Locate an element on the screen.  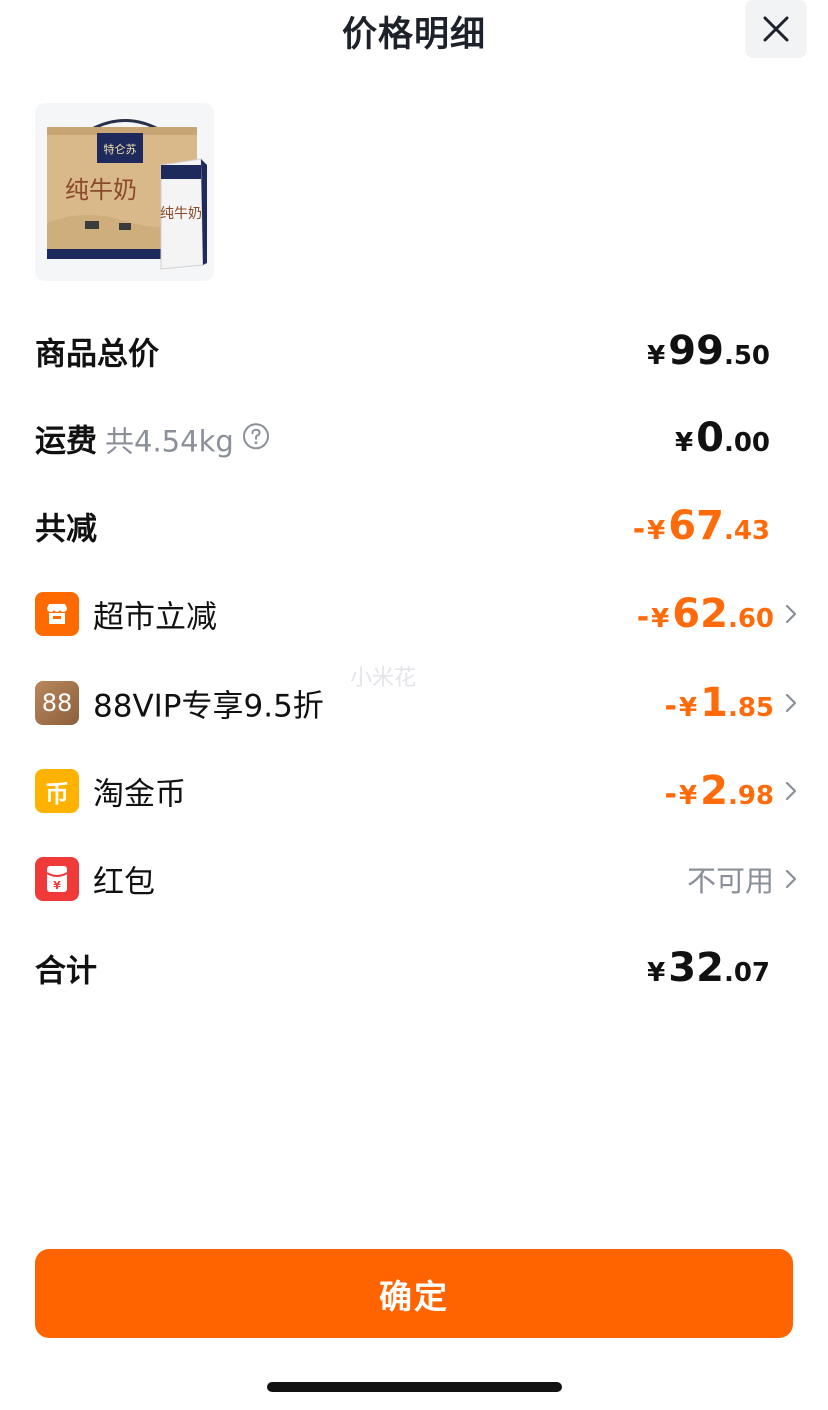
shipping-weight: 共4.54kg is located at coordinates (169, 441).